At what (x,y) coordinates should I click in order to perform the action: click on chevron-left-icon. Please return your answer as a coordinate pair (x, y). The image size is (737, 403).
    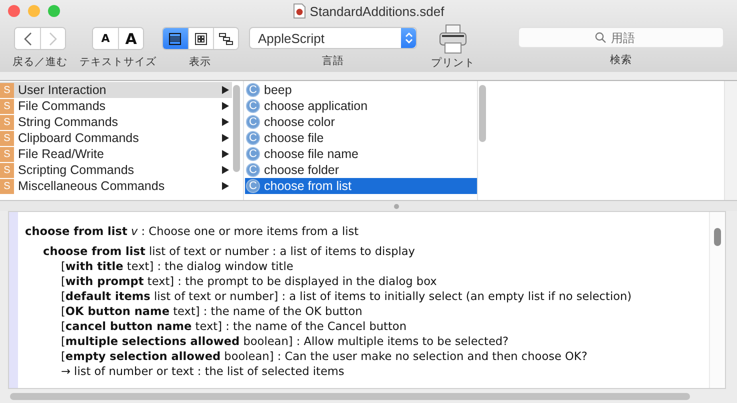
    Looking at the image, I should click on (28, 39).